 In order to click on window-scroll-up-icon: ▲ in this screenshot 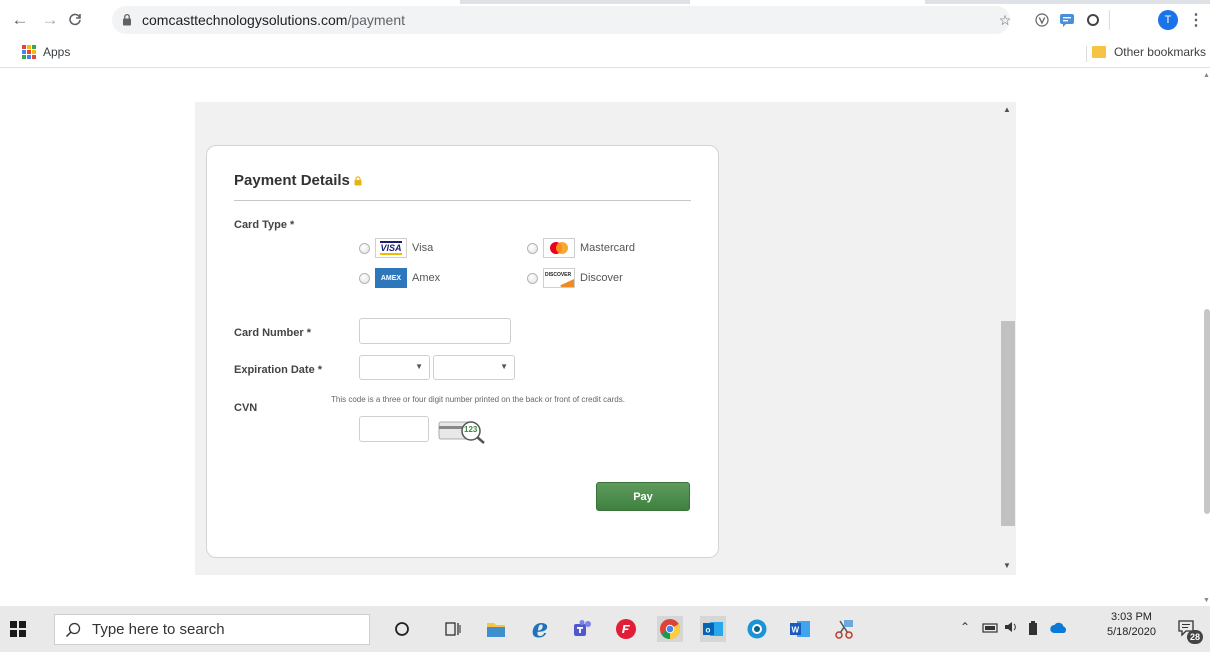, I will do `click(1206, 75)`.